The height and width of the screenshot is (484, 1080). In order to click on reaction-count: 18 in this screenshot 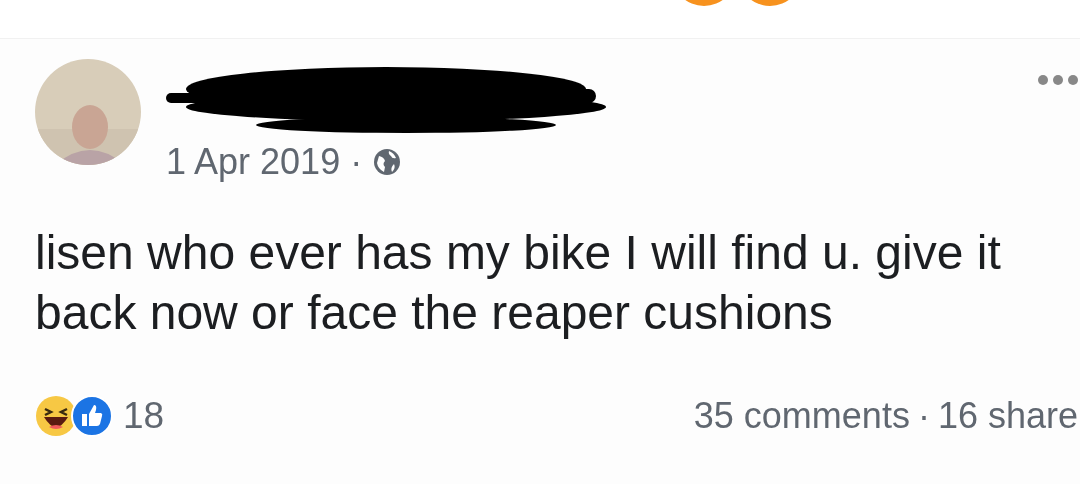, I will do `click(144, 416)`.